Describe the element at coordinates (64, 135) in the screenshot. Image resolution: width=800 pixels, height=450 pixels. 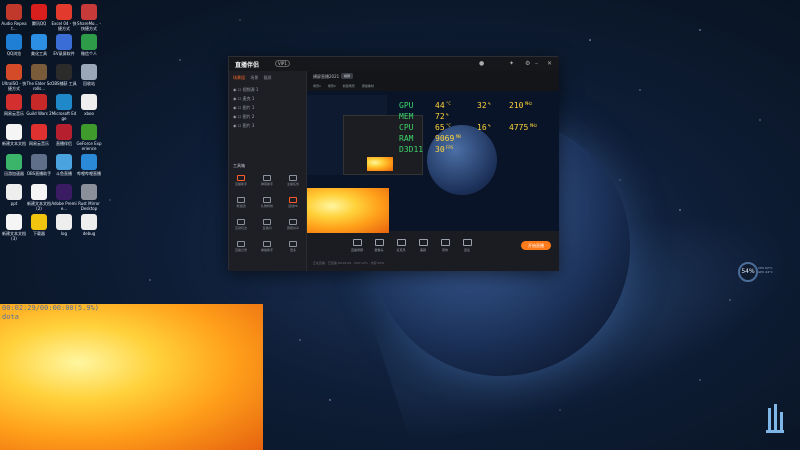
I see `desktop-icon-douyin: 直播伴侣` at that location.